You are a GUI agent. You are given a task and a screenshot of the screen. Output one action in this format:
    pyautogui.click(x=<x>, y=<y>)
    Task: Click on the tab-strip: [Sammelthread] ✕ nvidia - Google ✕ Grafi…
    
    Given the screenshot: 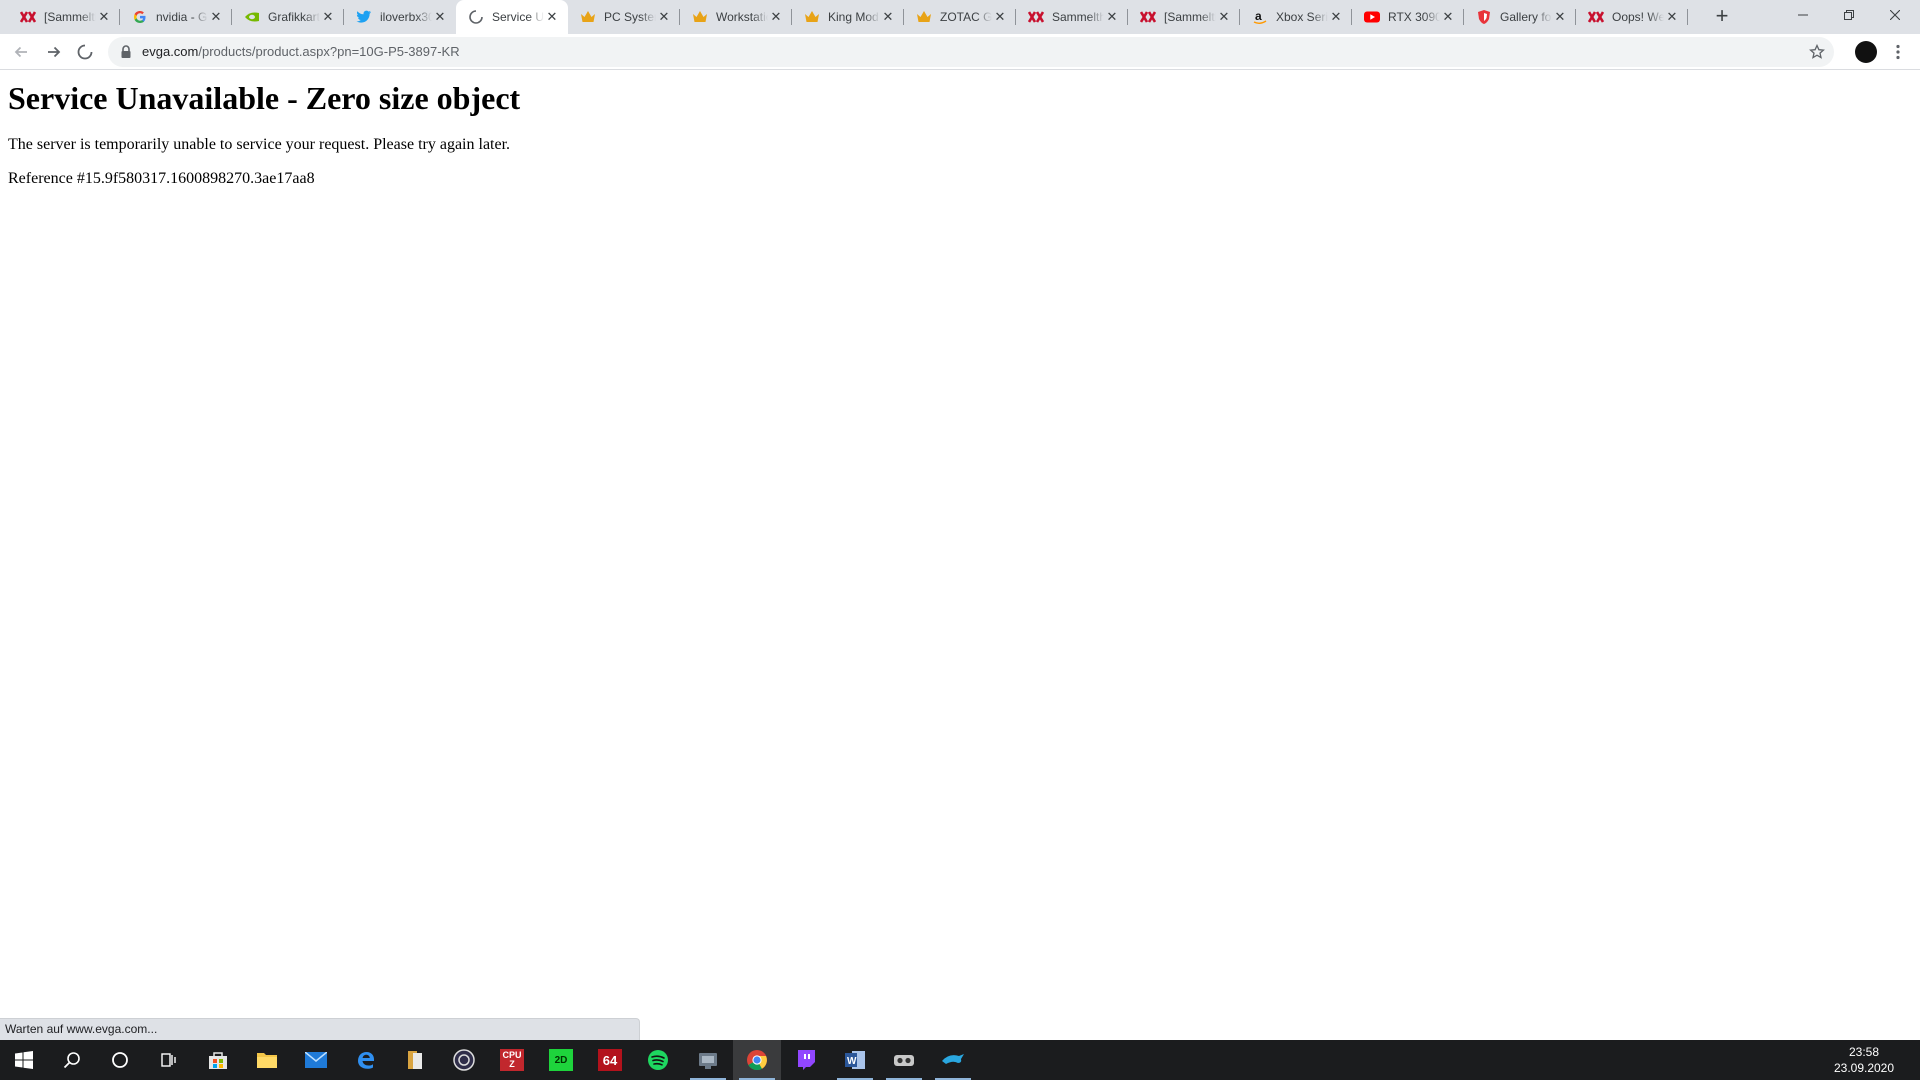 What is the action you would take?
    pyautogui.click(x=960, y=17)
    